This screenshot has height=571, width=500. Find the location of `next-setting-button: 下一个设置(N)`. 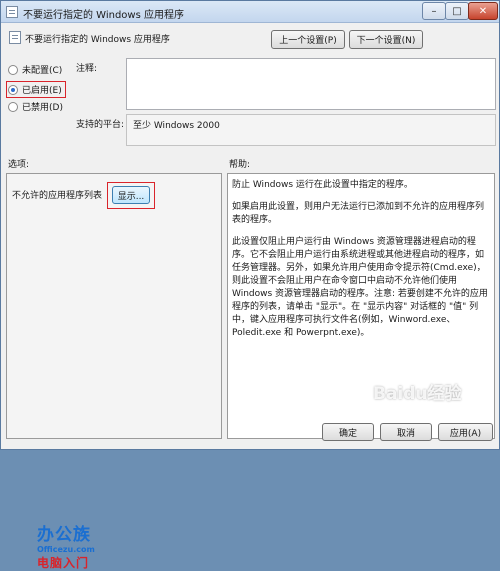

next-setting-button: 下一个设置(N) is located at coordinates (386, 39).